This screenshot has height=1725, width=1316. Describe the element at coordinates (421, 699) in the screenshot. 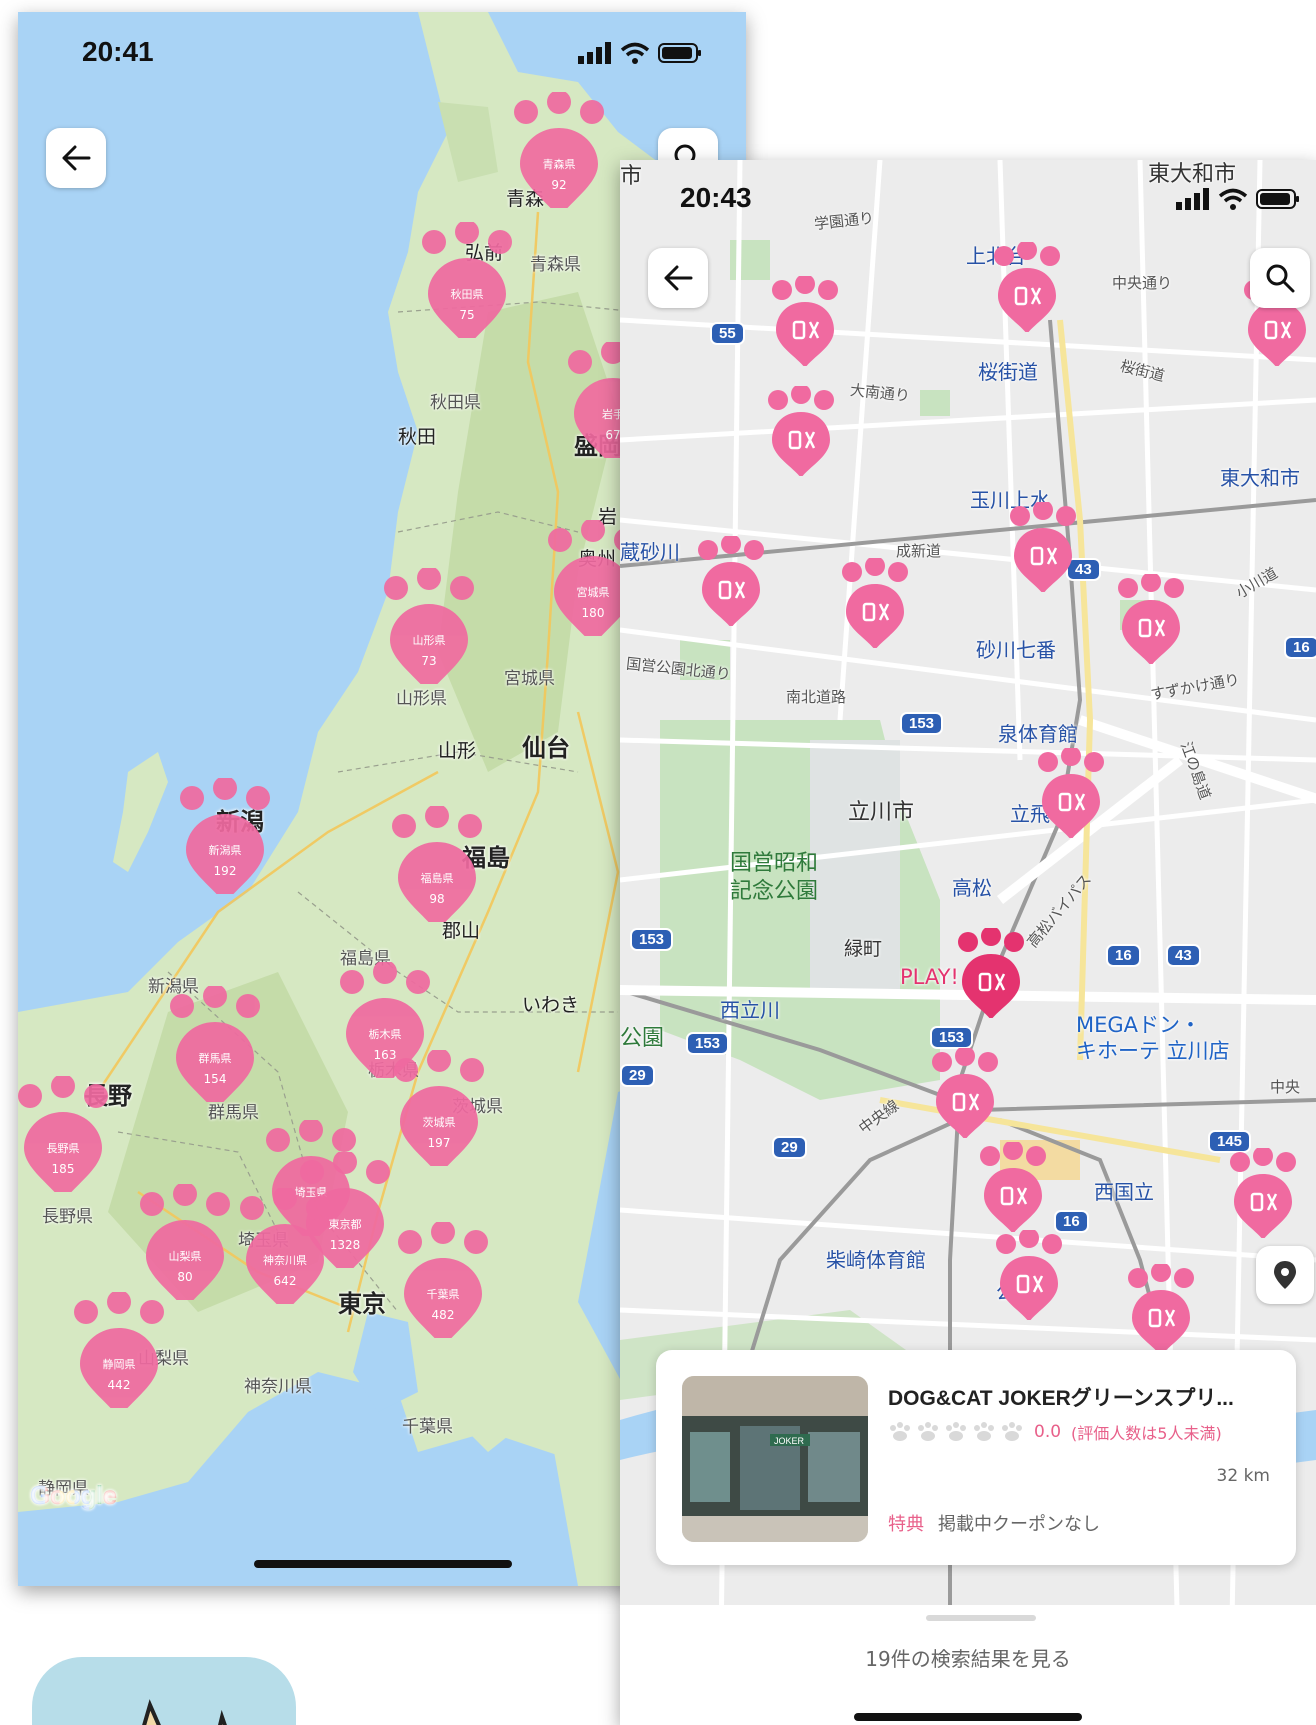

I see `map-label: 山形県` at that location.